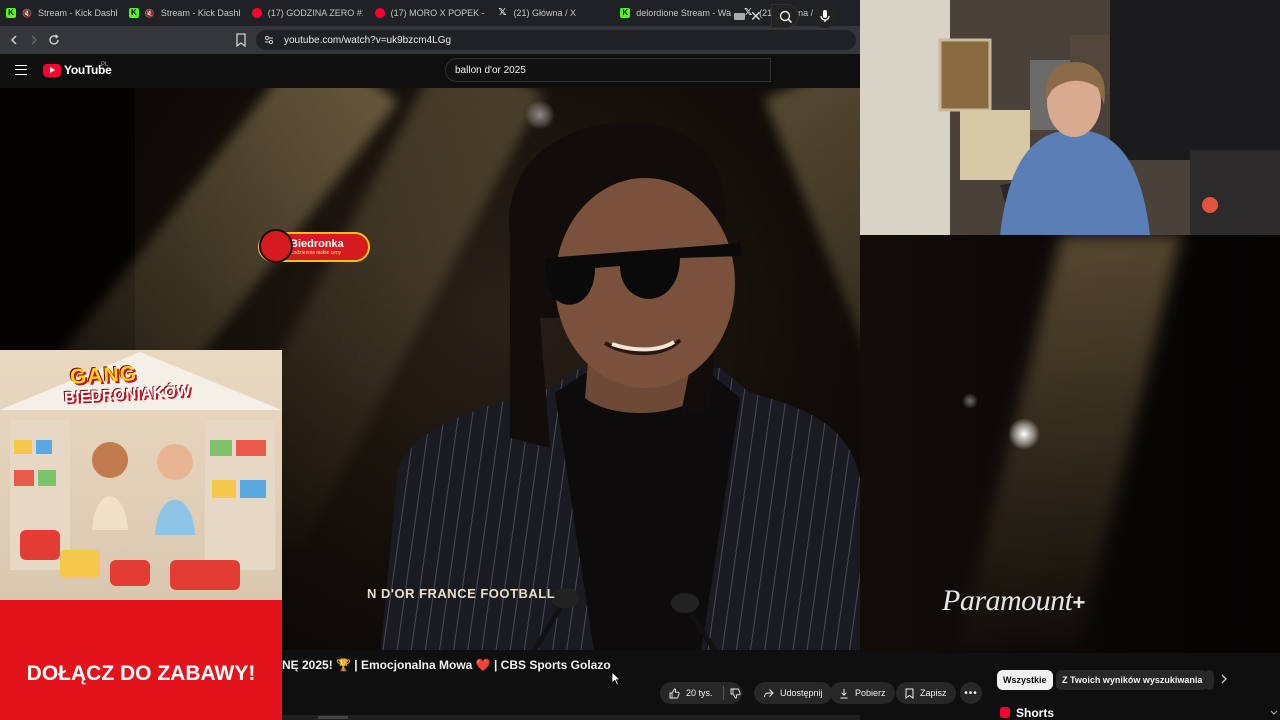 The width and height of the screenshot is (1280, 720). Describe the element at coordinates (1035, 712) in the screenshot. I see `shorts-label: Shorts` at that location.